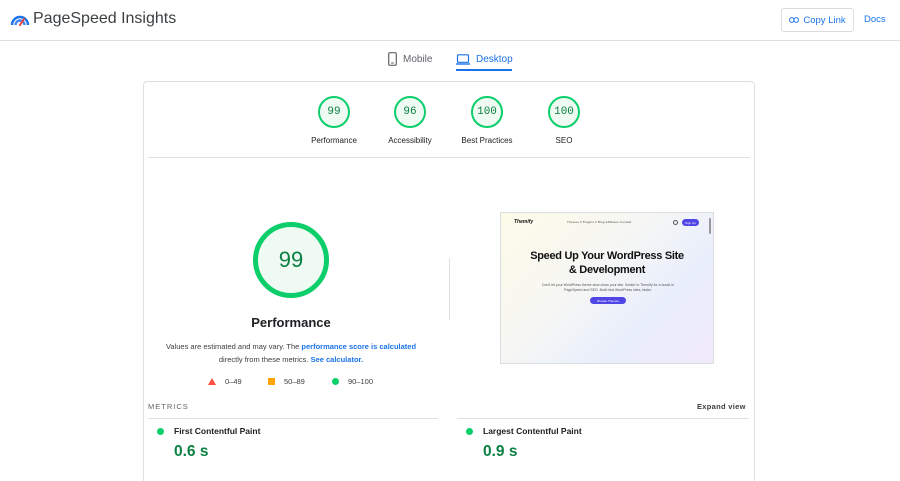 The height and width of the screenshot is (481, 900). What do you see at coordinates (334, 112) in the screenshot?
I see `category-score-gauge: 99` at bounding box center [334, 112].